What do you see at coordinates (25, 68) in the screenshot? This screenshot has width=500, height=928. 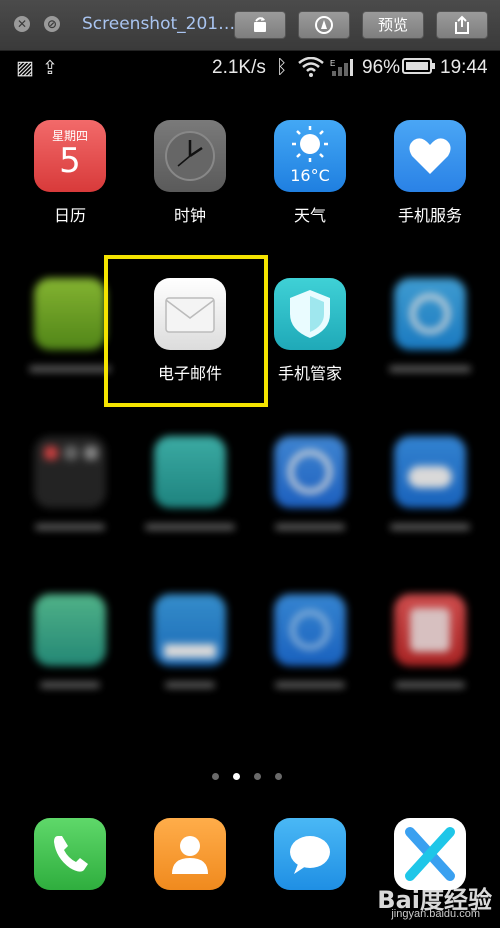 I see `gallery-icon: ▨` at bounding box center [25, 68].